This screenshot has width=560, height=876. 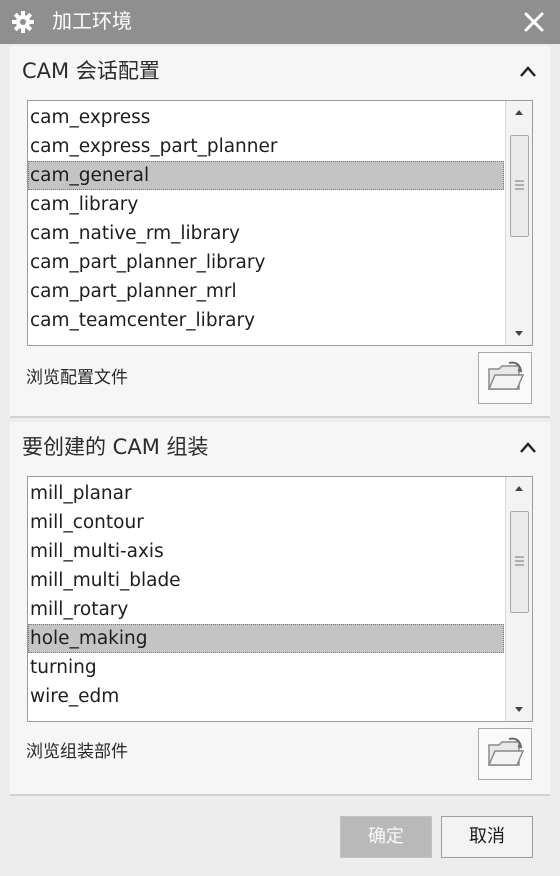 I want to click on list-item: cam_part_planner_mrl, so click(x=266, y=291).